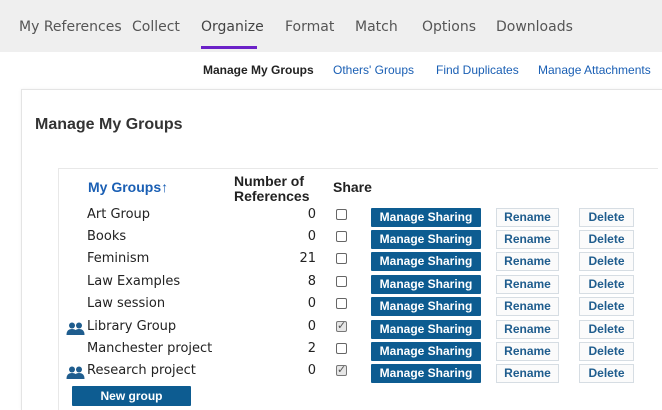 Image resolution: width=662 pixels, height=410 pixels. Describe the element at coordinates (70, 27) in the screenshot. I see `tab-my-references: My References` at that location.